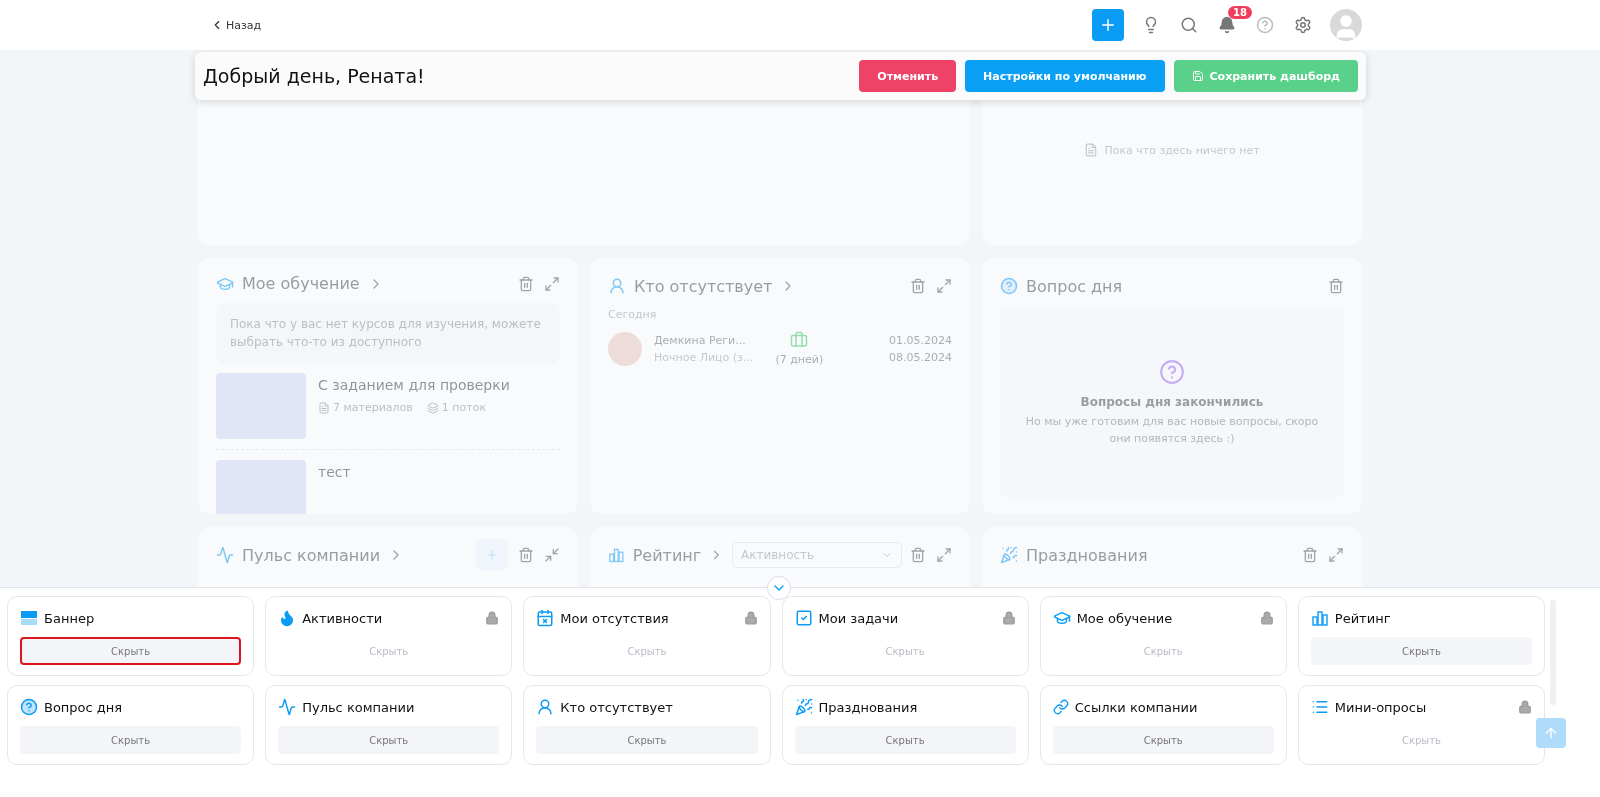  I want to click on card-title: Вопрос дня, so click(1074, 286).